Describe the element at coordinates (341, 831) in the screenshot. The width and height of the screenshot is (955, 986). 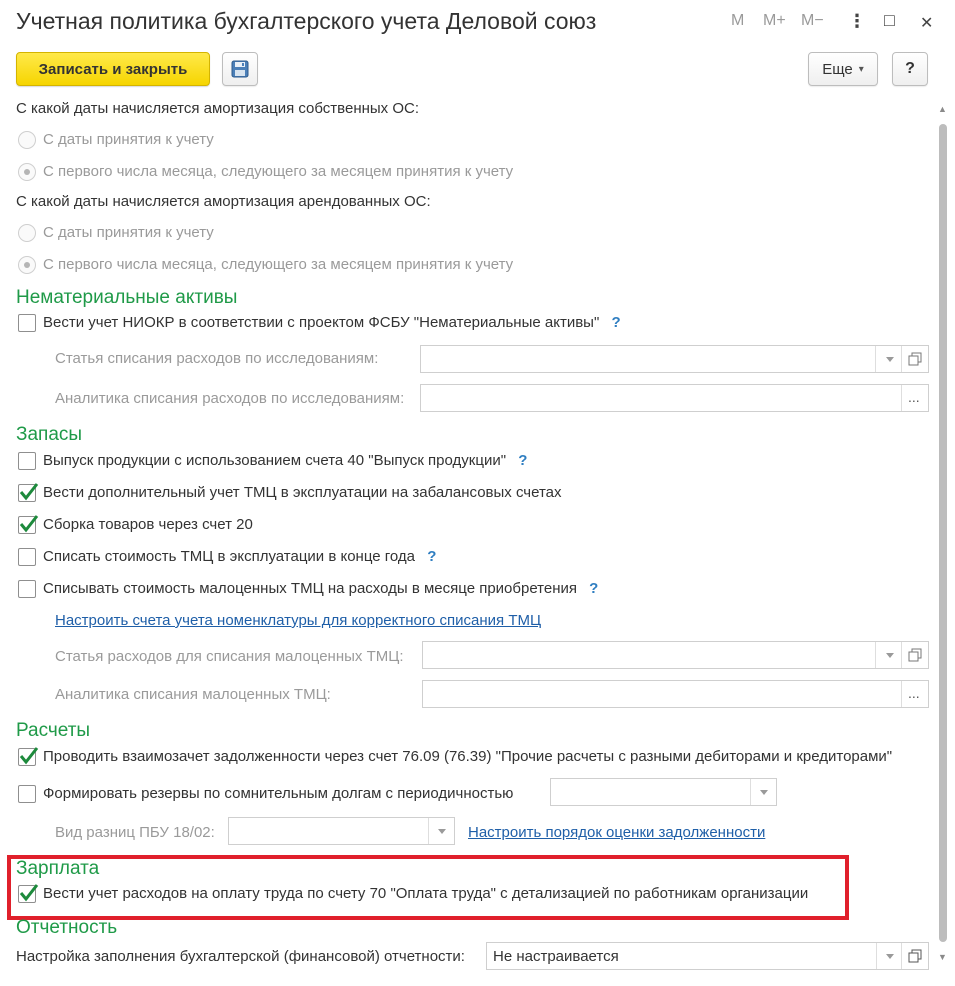
I see `pbu-differences-select` at that location.